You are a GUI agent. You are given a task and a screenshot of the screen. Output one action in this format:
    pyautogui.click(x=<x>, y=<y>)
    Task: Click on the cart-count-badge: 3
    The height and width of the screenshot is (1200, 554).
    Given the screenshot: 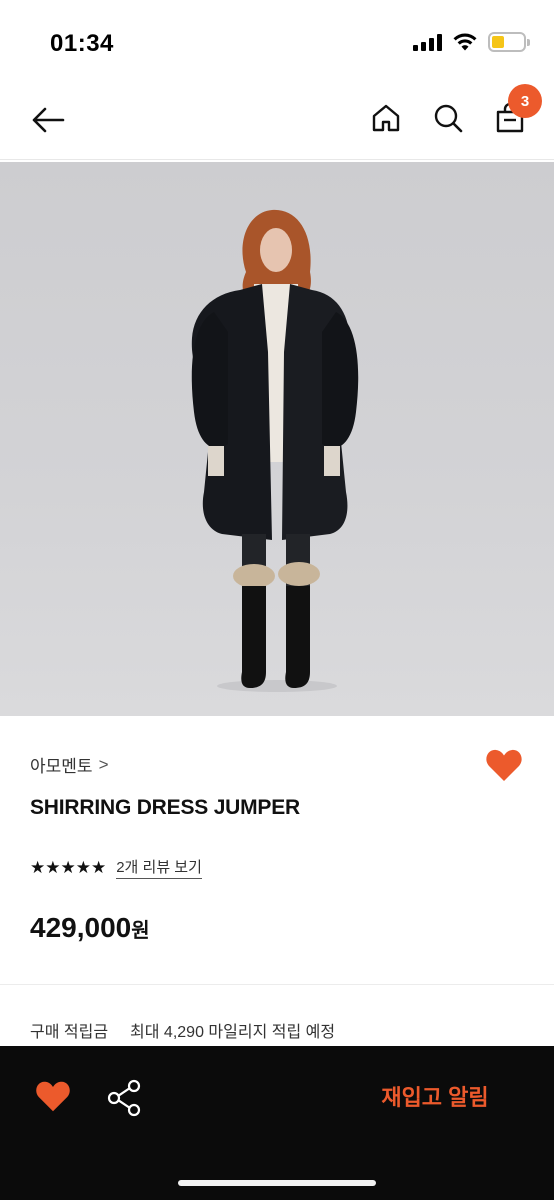 What is the action you would take?
    pyautogui.click(x=525, y=101)
    